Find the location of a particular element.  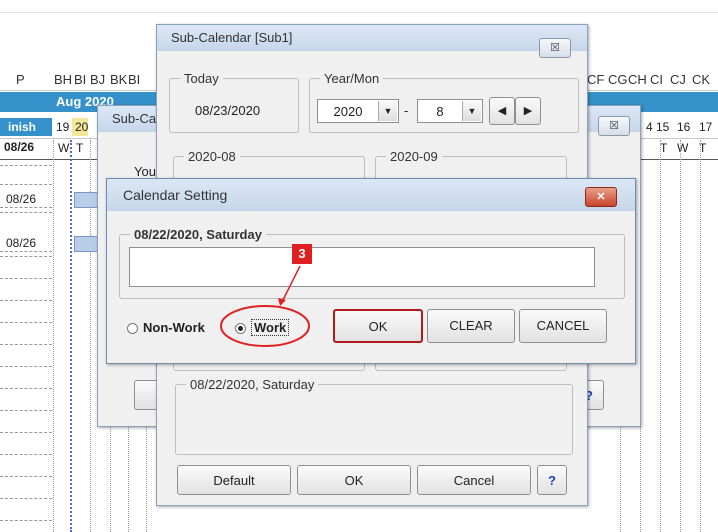

highlight-ellipse is located at coordinates (265, 326).